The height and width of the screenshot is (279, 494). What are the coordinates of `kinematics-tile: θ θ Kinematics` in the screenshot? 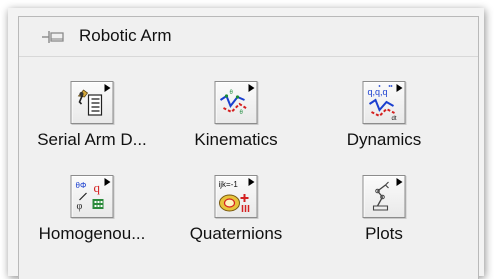 It's located at (236, 121).